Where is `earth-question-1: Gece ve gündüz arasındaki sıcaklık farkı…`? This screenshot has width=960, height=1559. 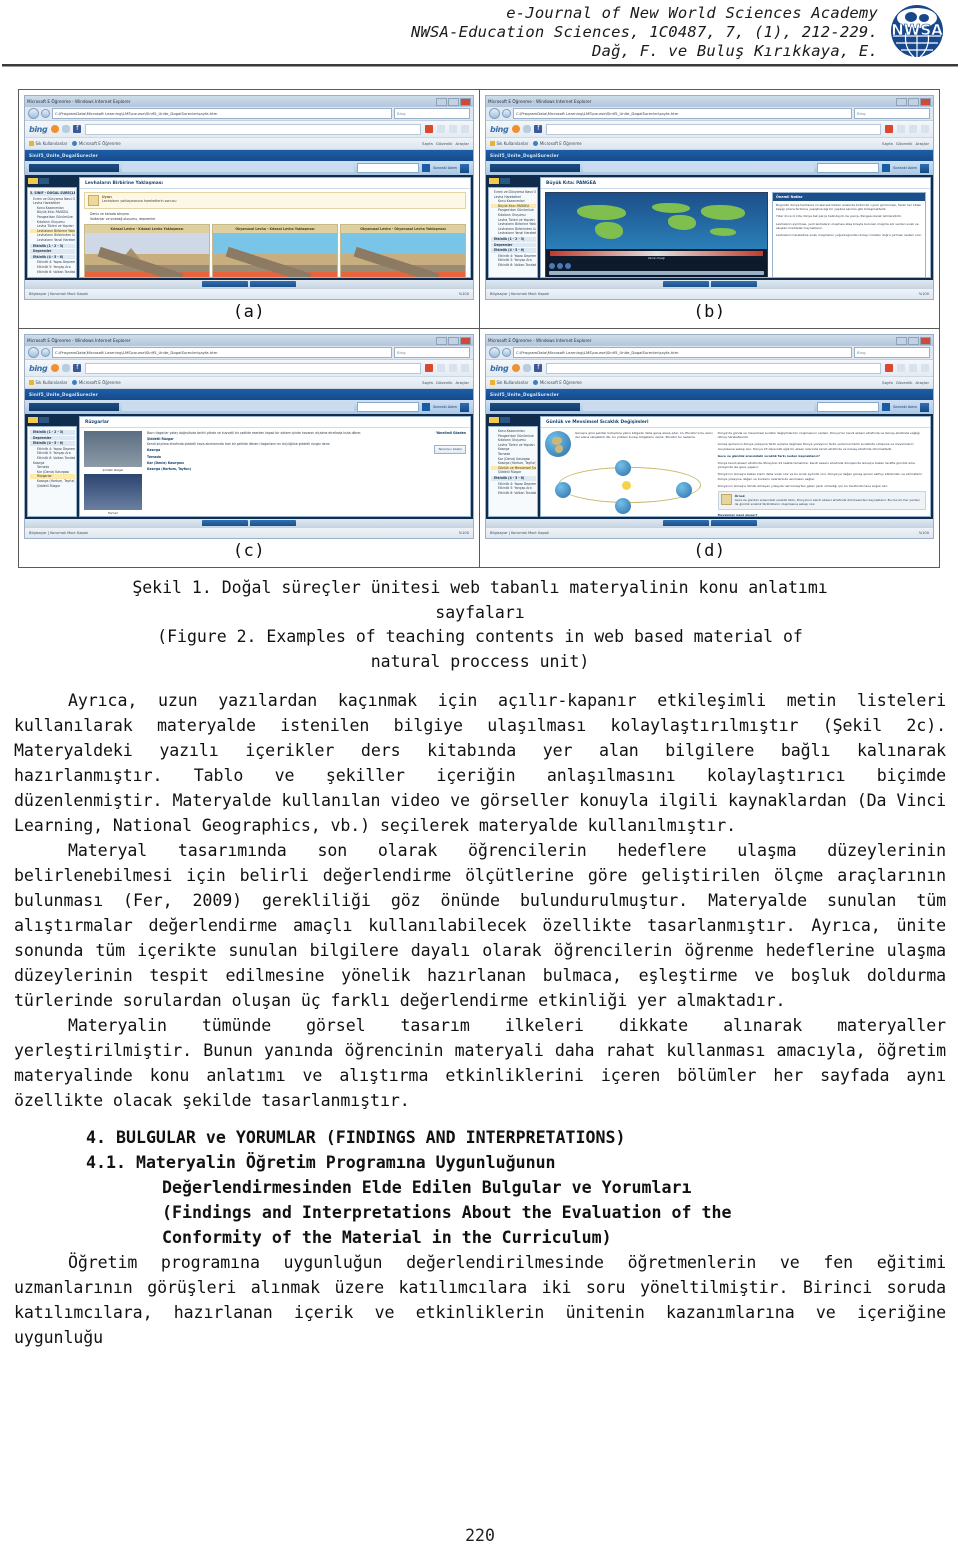 earth-question-1: Gece ve gündüz arasındaki sıcaklık farkı… is located at coordinates (822, 456).